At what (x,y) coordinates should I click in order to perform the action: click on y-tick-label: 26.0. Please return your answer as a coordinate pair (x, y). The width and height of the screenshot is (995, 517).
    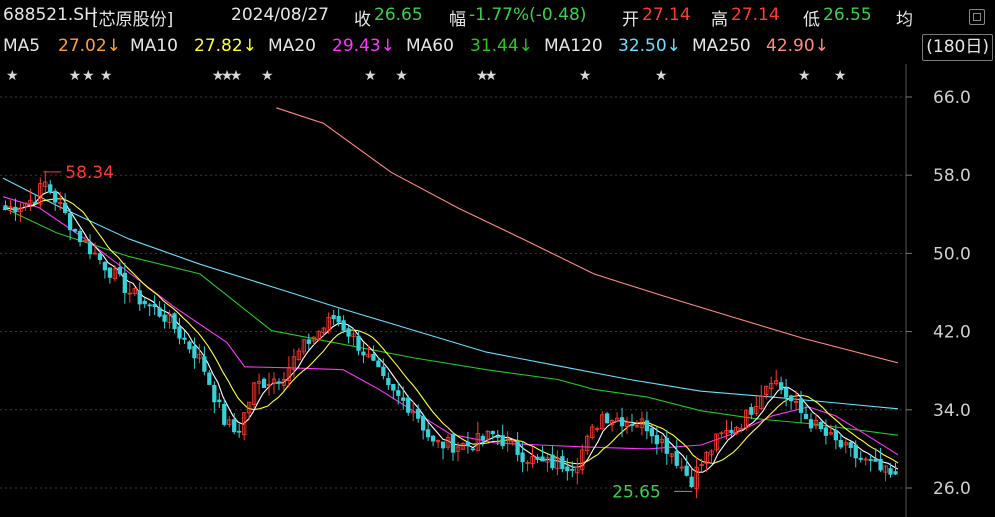
    Looking at the image, I should click on (952, 489).